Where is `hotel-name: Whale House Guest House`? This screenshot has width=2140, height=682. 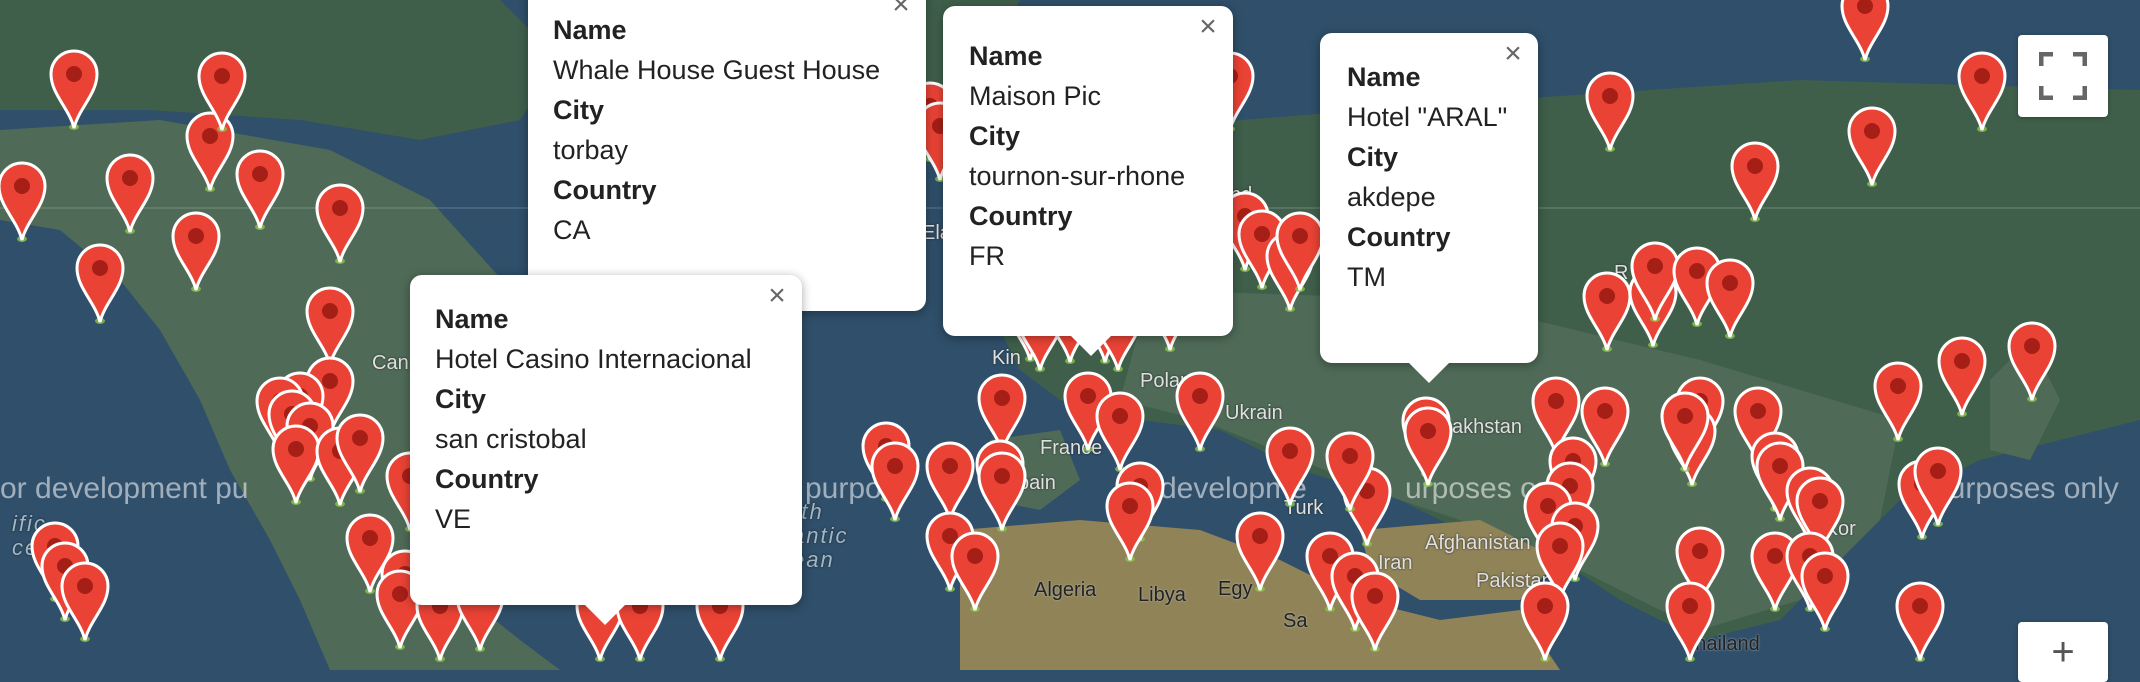 hotel-name: Whale House Guest House is located at coordinates (717, 70).